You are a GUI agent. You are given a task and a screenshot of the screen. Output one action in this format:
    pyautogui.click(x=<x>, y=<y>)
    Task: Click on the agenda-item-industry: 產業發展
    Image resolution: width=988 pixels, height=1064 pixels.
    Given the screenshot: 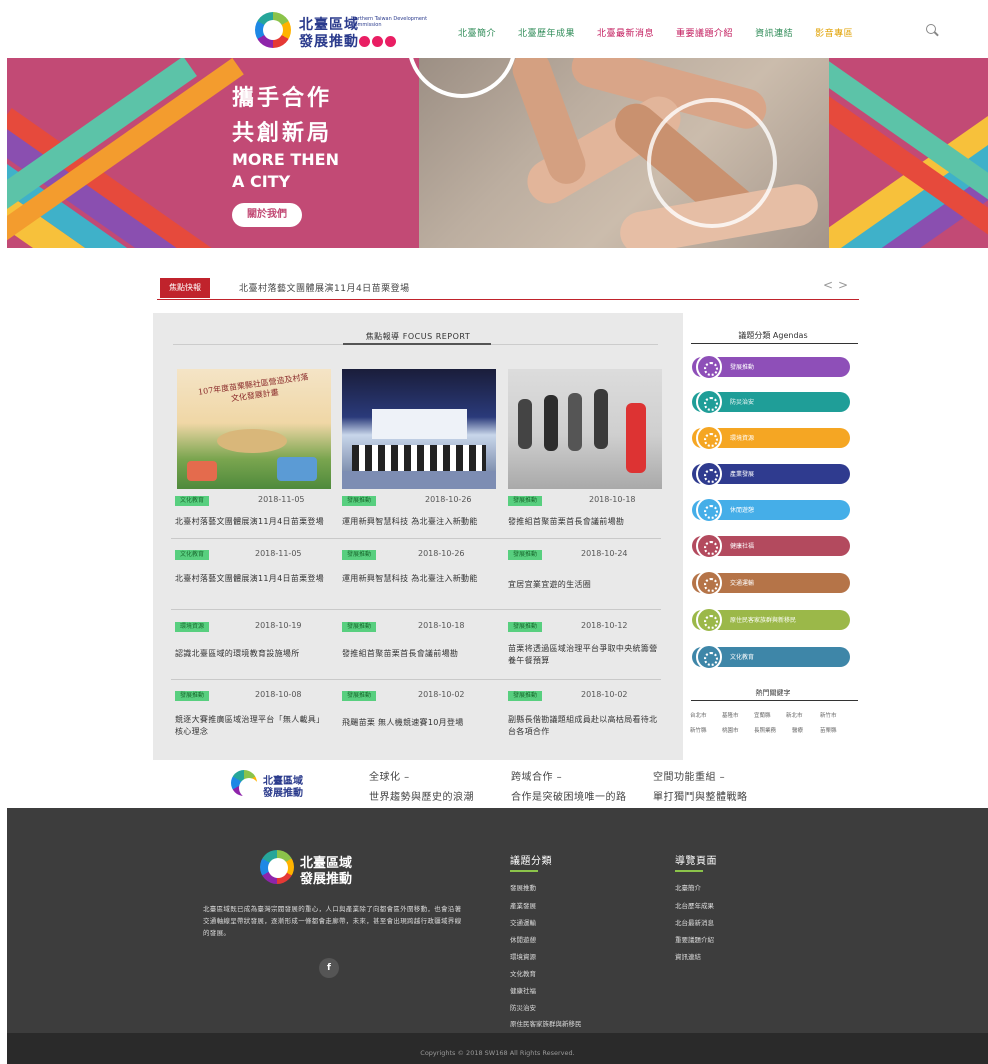 What is the action you would take?
    pyautogui.click(x=771, y=474)
    